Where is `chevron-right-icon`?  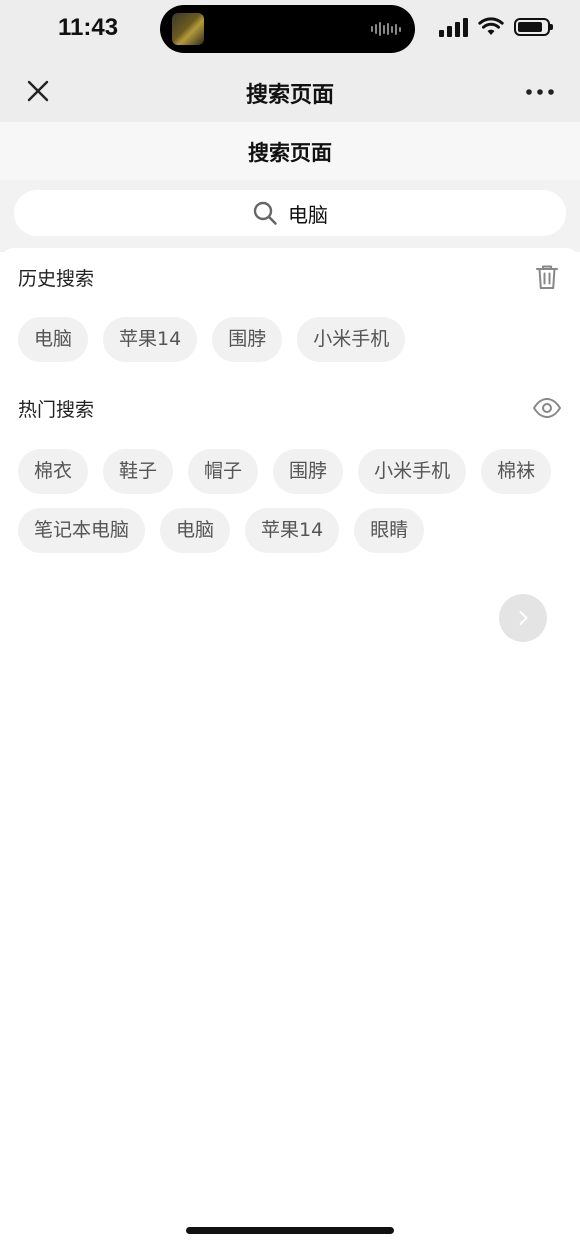
chevron-right-icon is located at coordinates (523, 618).